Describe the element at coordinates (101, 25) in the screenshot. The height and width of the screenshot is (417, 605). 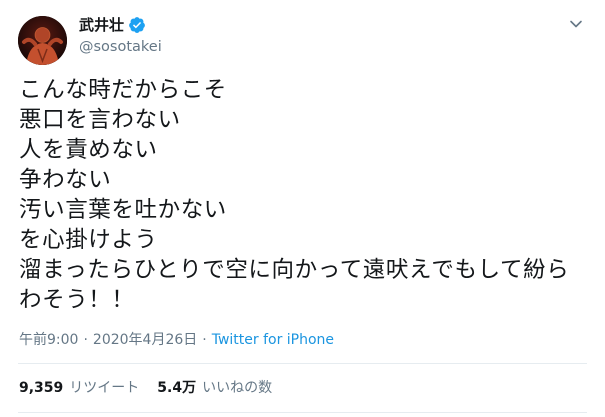
I see `display-name: 武井壮` at that location.